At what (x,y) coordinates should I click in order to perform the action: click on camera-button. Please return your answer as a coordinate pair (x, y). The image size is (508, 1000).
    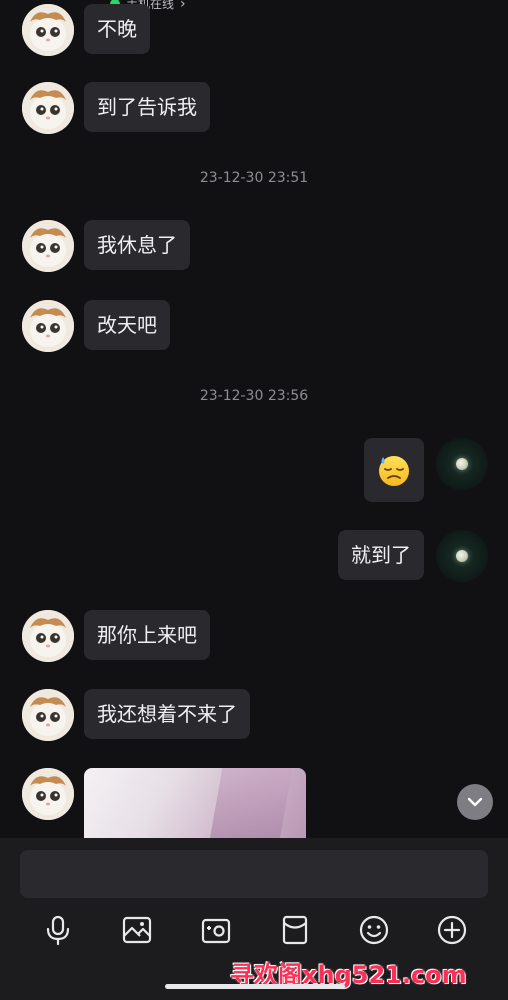
    Looking at the image, I should click on (216, 930).